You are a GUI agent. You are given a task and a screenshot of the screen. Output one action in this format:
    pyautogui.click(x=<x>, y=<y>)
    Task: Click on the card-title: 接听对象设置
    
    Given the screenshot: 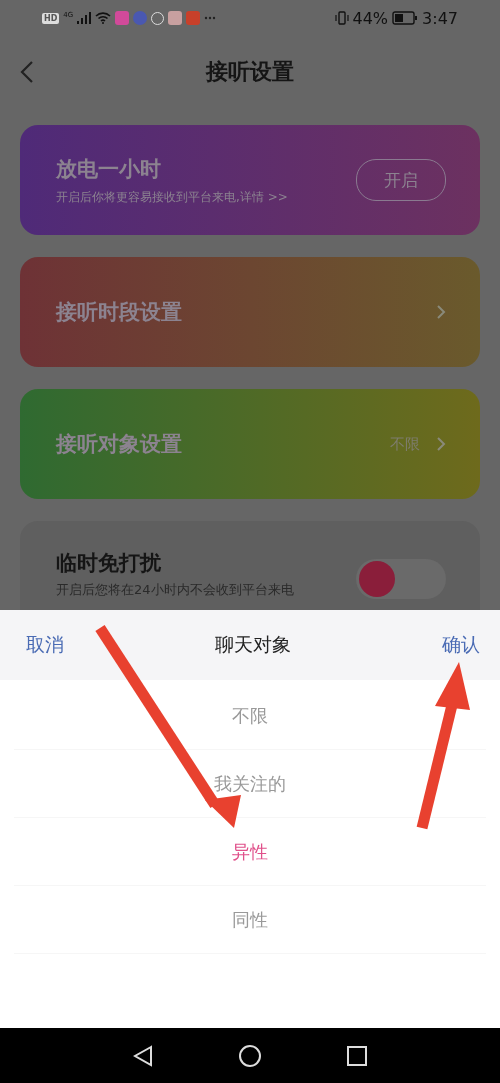 What is the action you would take?
    pyautogui.click(x=119, y=444)
    